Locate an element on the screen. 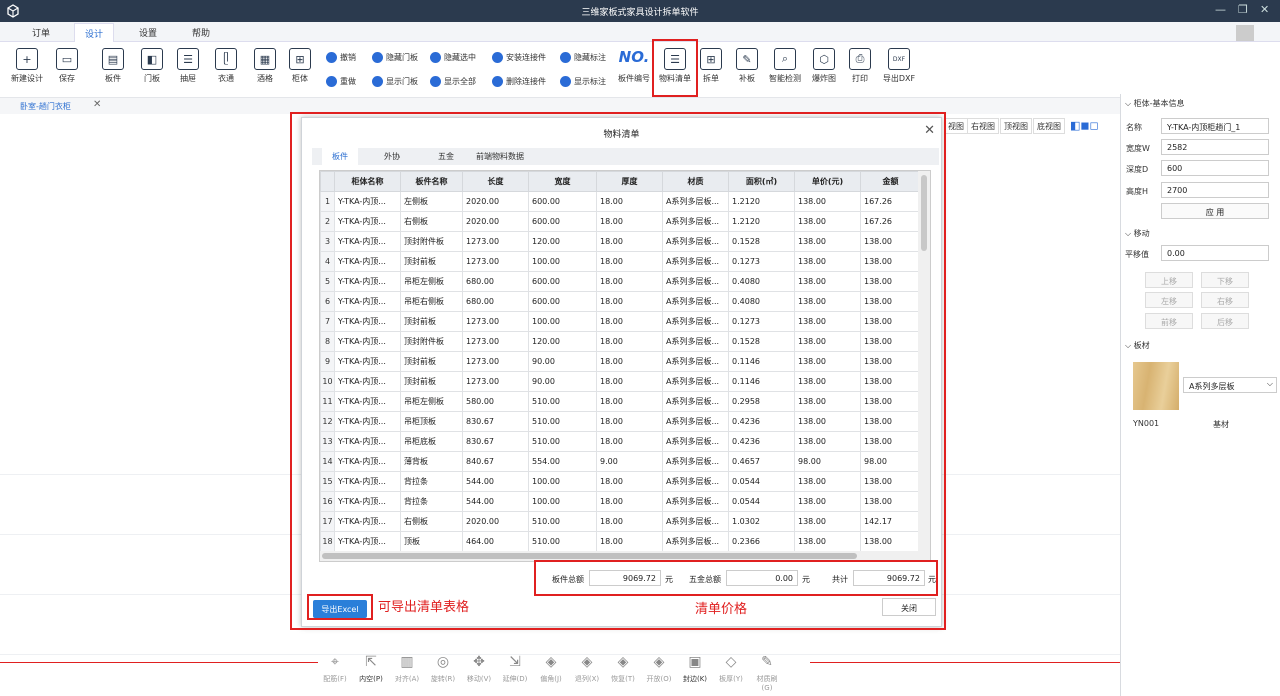  install-connector-button: 安装连接件 is located at coordinates (519, 57).